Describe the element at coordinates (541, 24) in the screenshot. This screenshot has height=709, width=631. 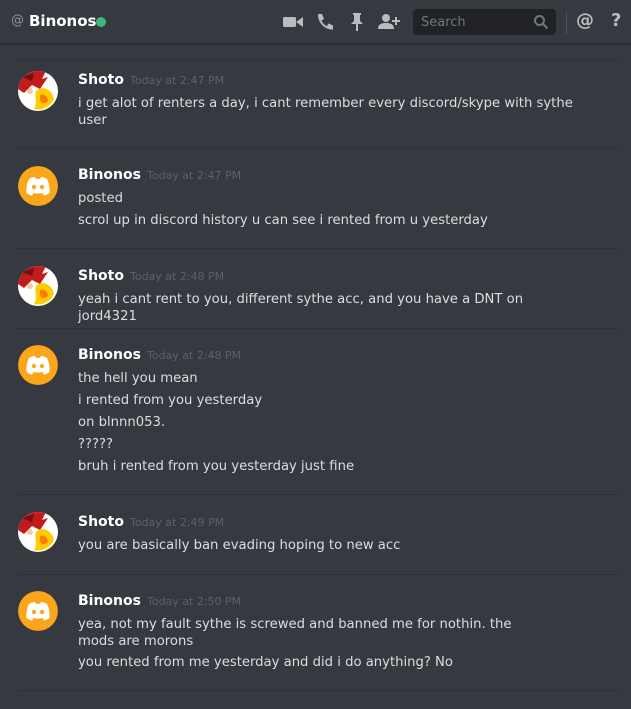
I see `search-icon` at that location.